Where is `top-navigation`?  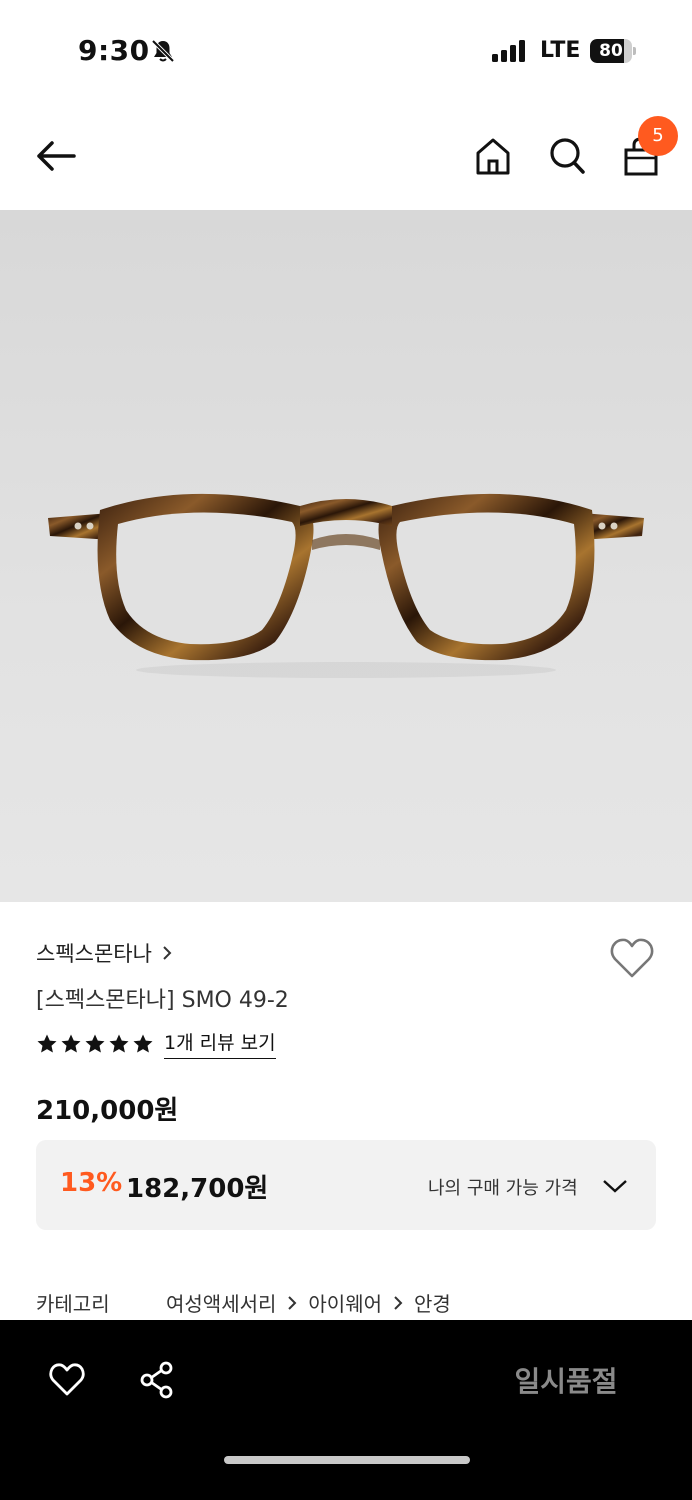 top-navigation is located at coordinates (346, 155).